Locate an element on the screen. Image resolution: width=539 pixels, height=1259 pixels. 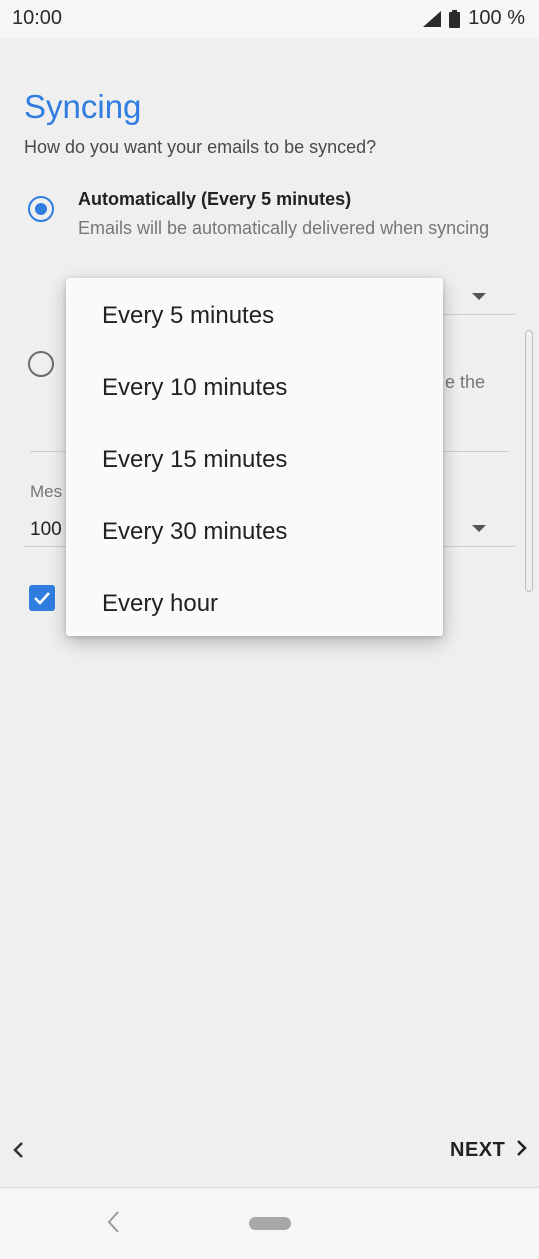
signal-icon is located at coordinates (432, 18).